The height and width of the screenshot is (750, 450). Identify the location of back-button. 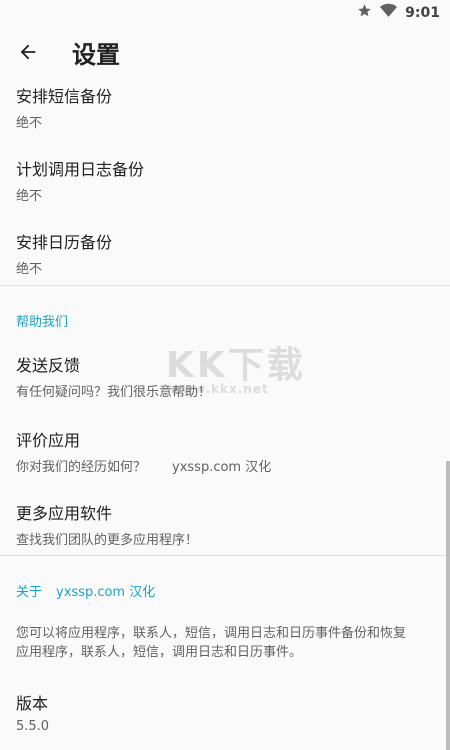
(28, 52).